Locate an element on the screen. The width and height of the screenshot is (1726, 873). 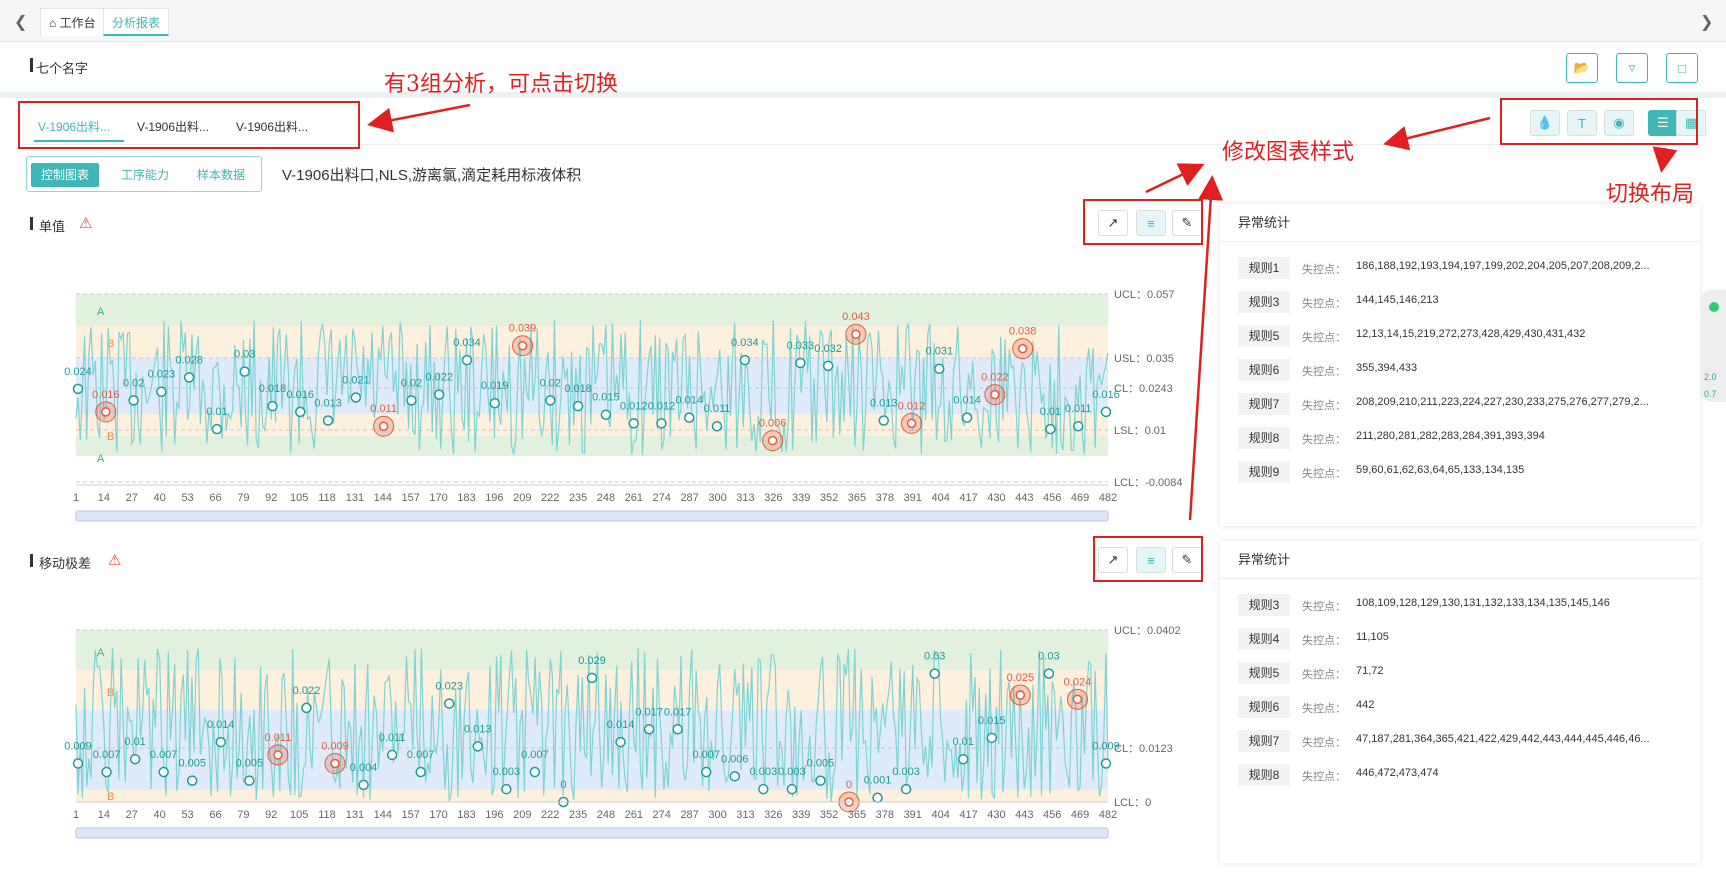
segment-control-chart: 控制图表 is located at coordinates (65, 175).